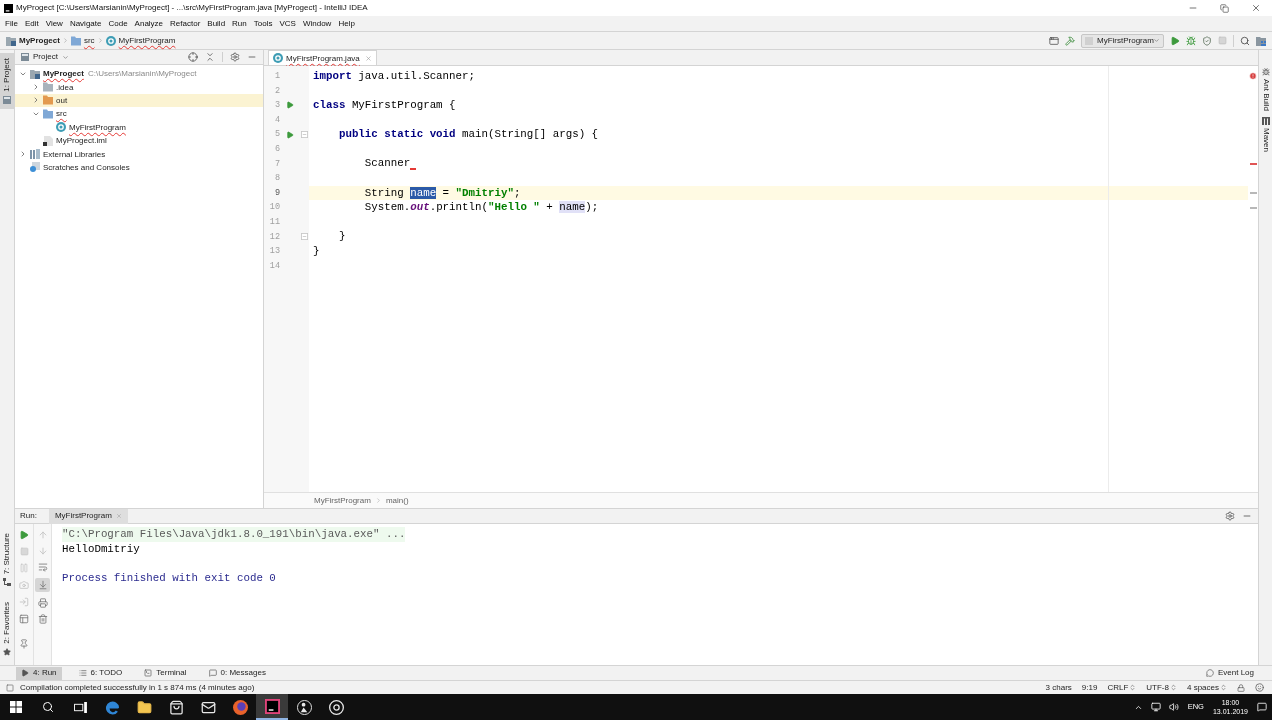  Describe the element at coordinates (24, 535) in the screenshot. I see `rerun-icon` at that location.